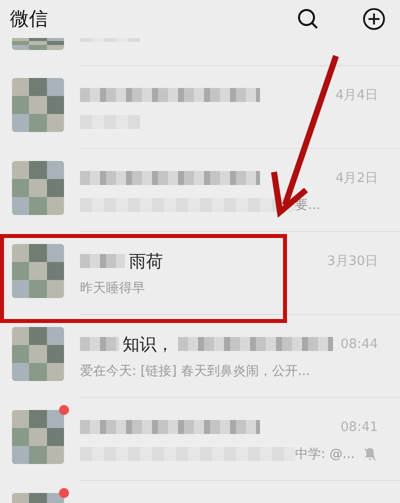 The height and width of the screenshot is (503, 400). Describe the element at coordinates (374, 19) in the screenshot. I see `add-icon` at that location.